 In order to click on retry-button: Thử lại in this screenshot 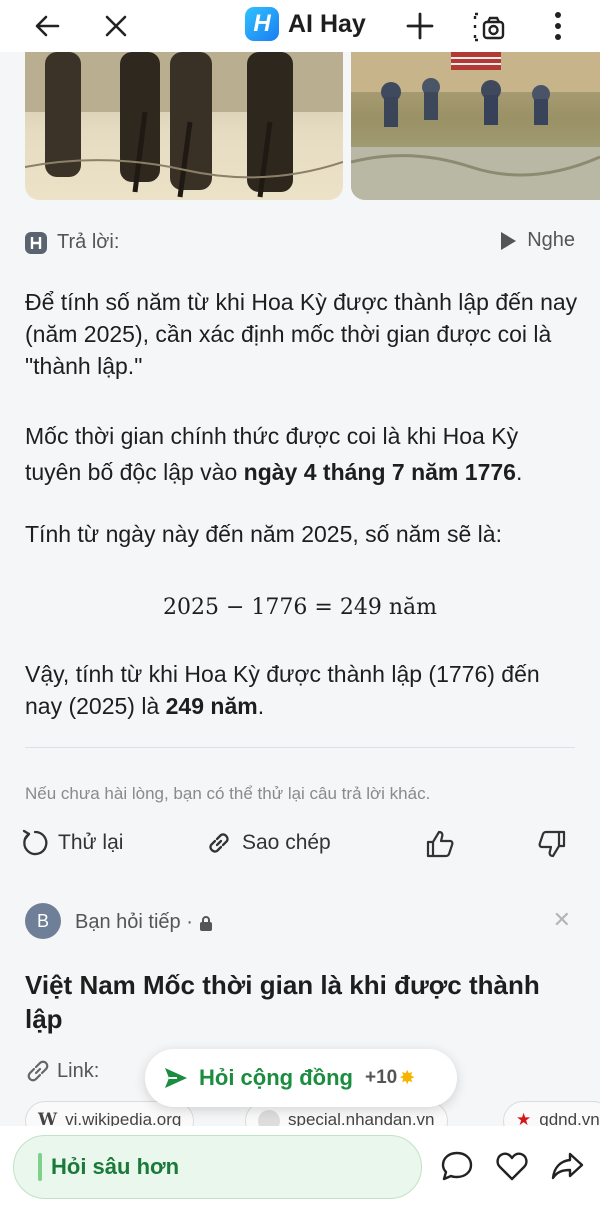, I will do `click(71, 843)`.